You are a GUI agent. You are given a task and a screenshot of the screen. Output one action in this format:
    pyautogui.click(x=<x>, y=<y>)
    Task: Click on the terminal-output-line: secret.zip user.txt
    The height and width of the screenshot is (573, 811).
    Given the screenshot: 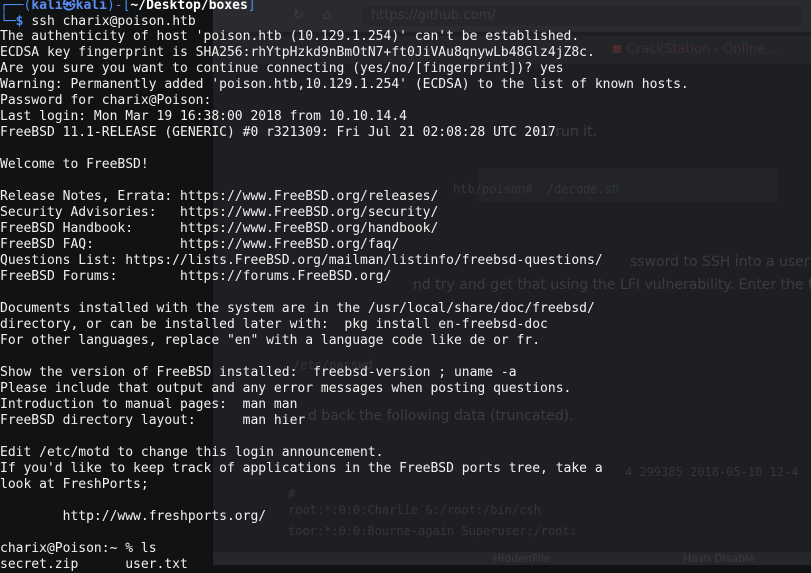 What is the action you would take?
    pyautogui.click(x=94, y=564)
    